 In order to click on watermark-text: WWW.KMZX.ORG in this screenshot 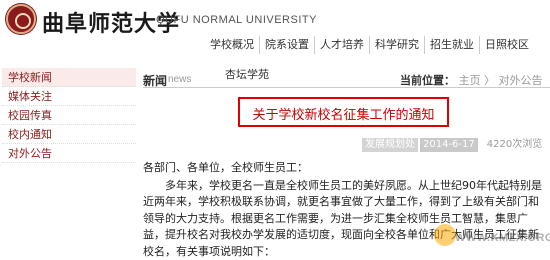, I will do `click(502, 238)`.